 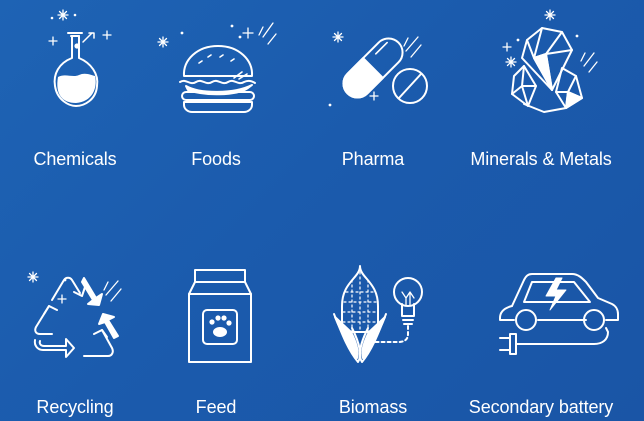 What do you see at coordinates (380, 317) in the screenshot?
I see `corn-bulb-icon` at bounding box center [380, 317].